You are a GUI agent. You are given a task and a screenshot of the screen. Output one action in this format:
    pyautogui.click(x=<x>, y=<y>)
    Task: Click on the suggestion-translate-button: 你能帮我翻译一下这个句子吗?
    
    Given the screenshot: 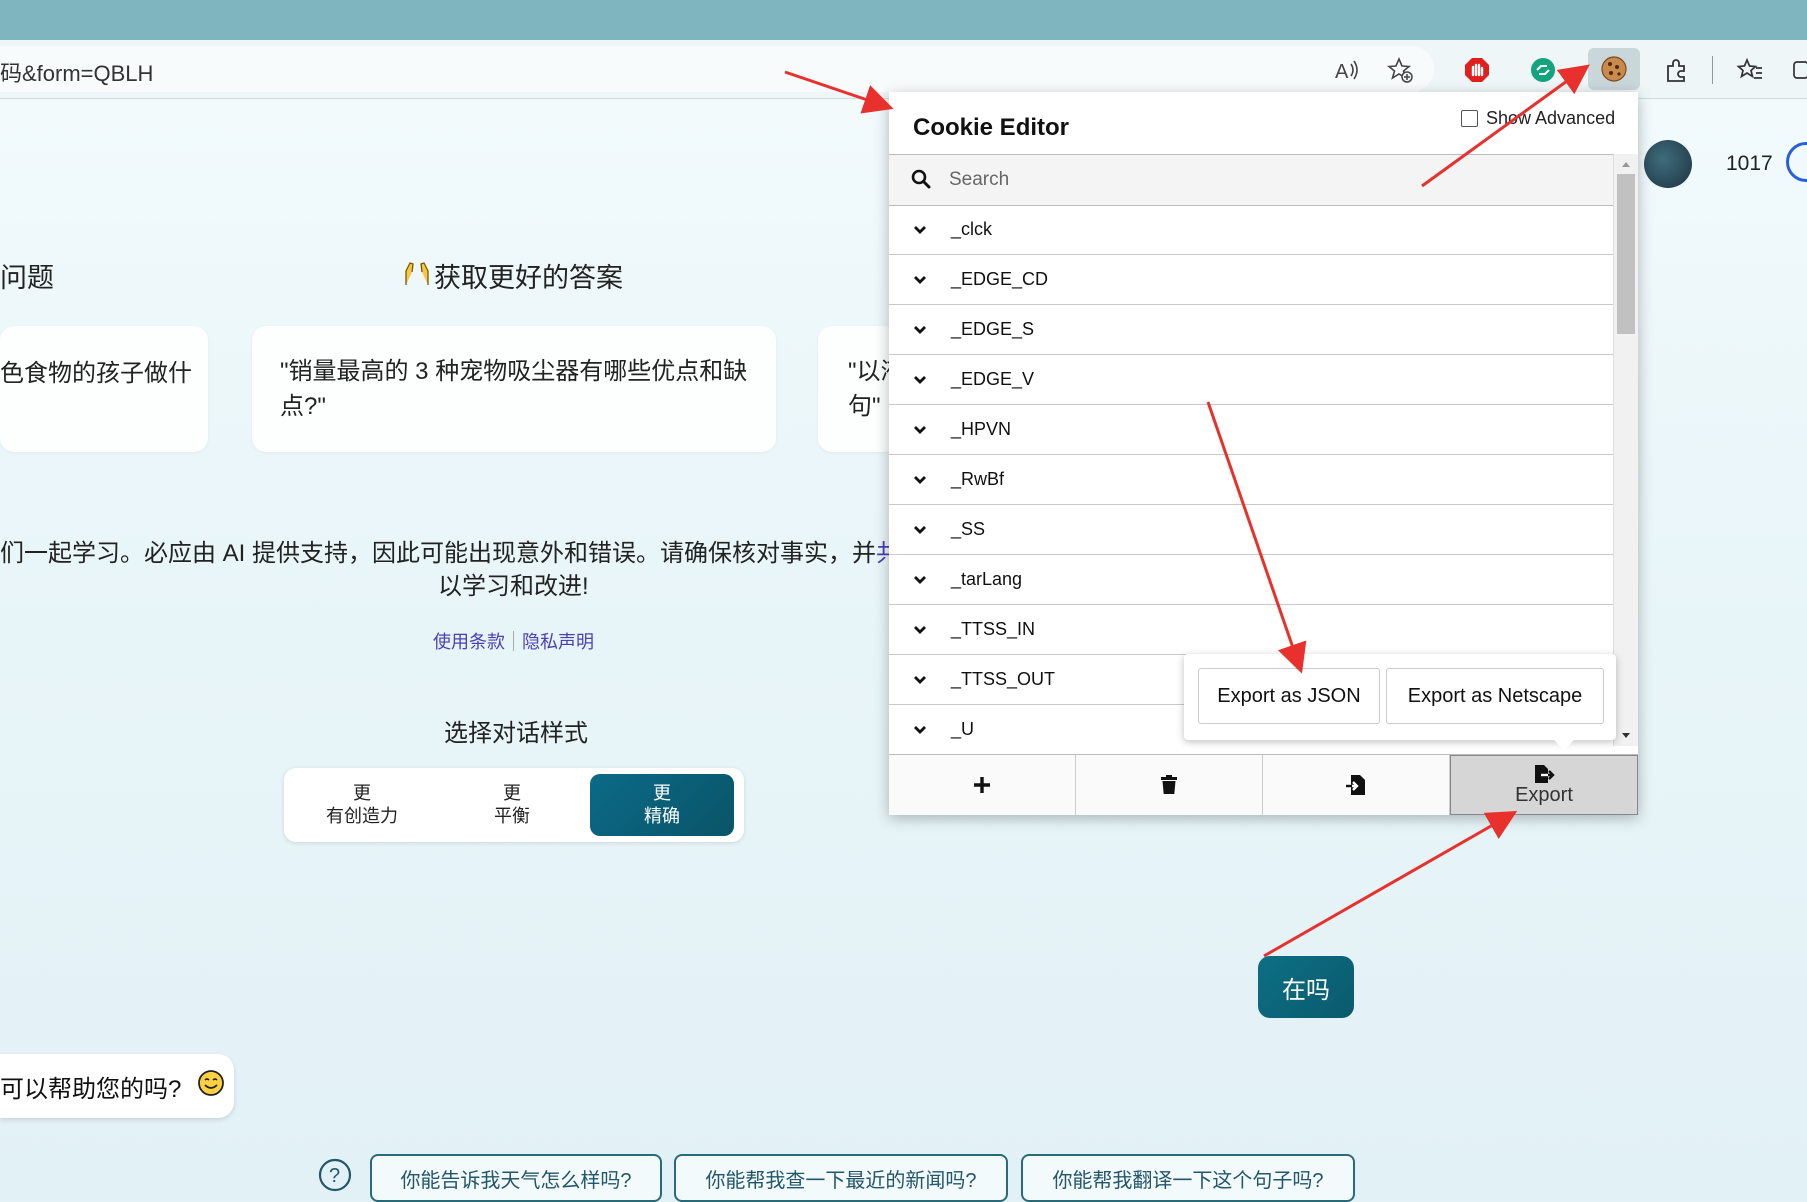 What is the action you would take?
    pyautogui.click(x=1188, y=1178)
    